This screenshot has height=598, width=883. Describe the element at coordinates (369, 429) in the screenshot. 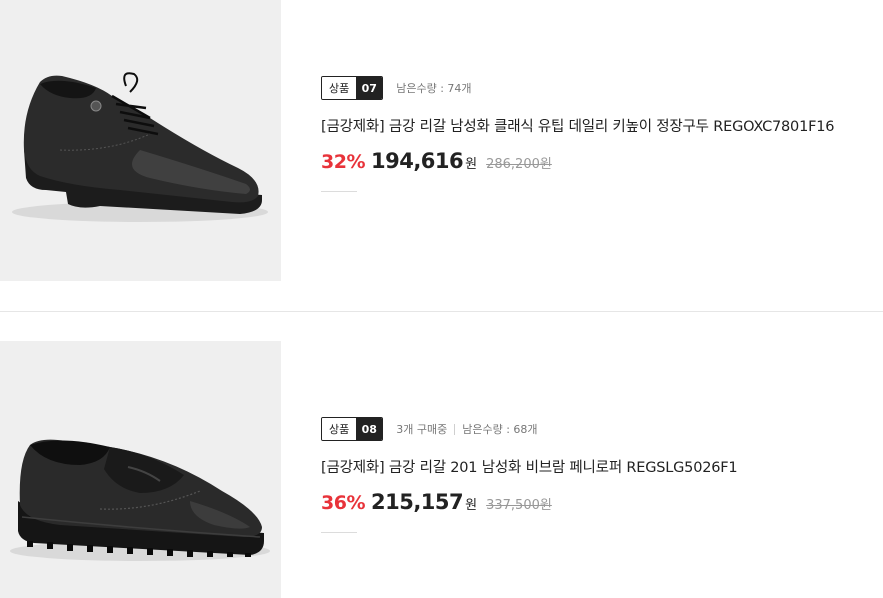

I see `badge-number: 08` at that location.